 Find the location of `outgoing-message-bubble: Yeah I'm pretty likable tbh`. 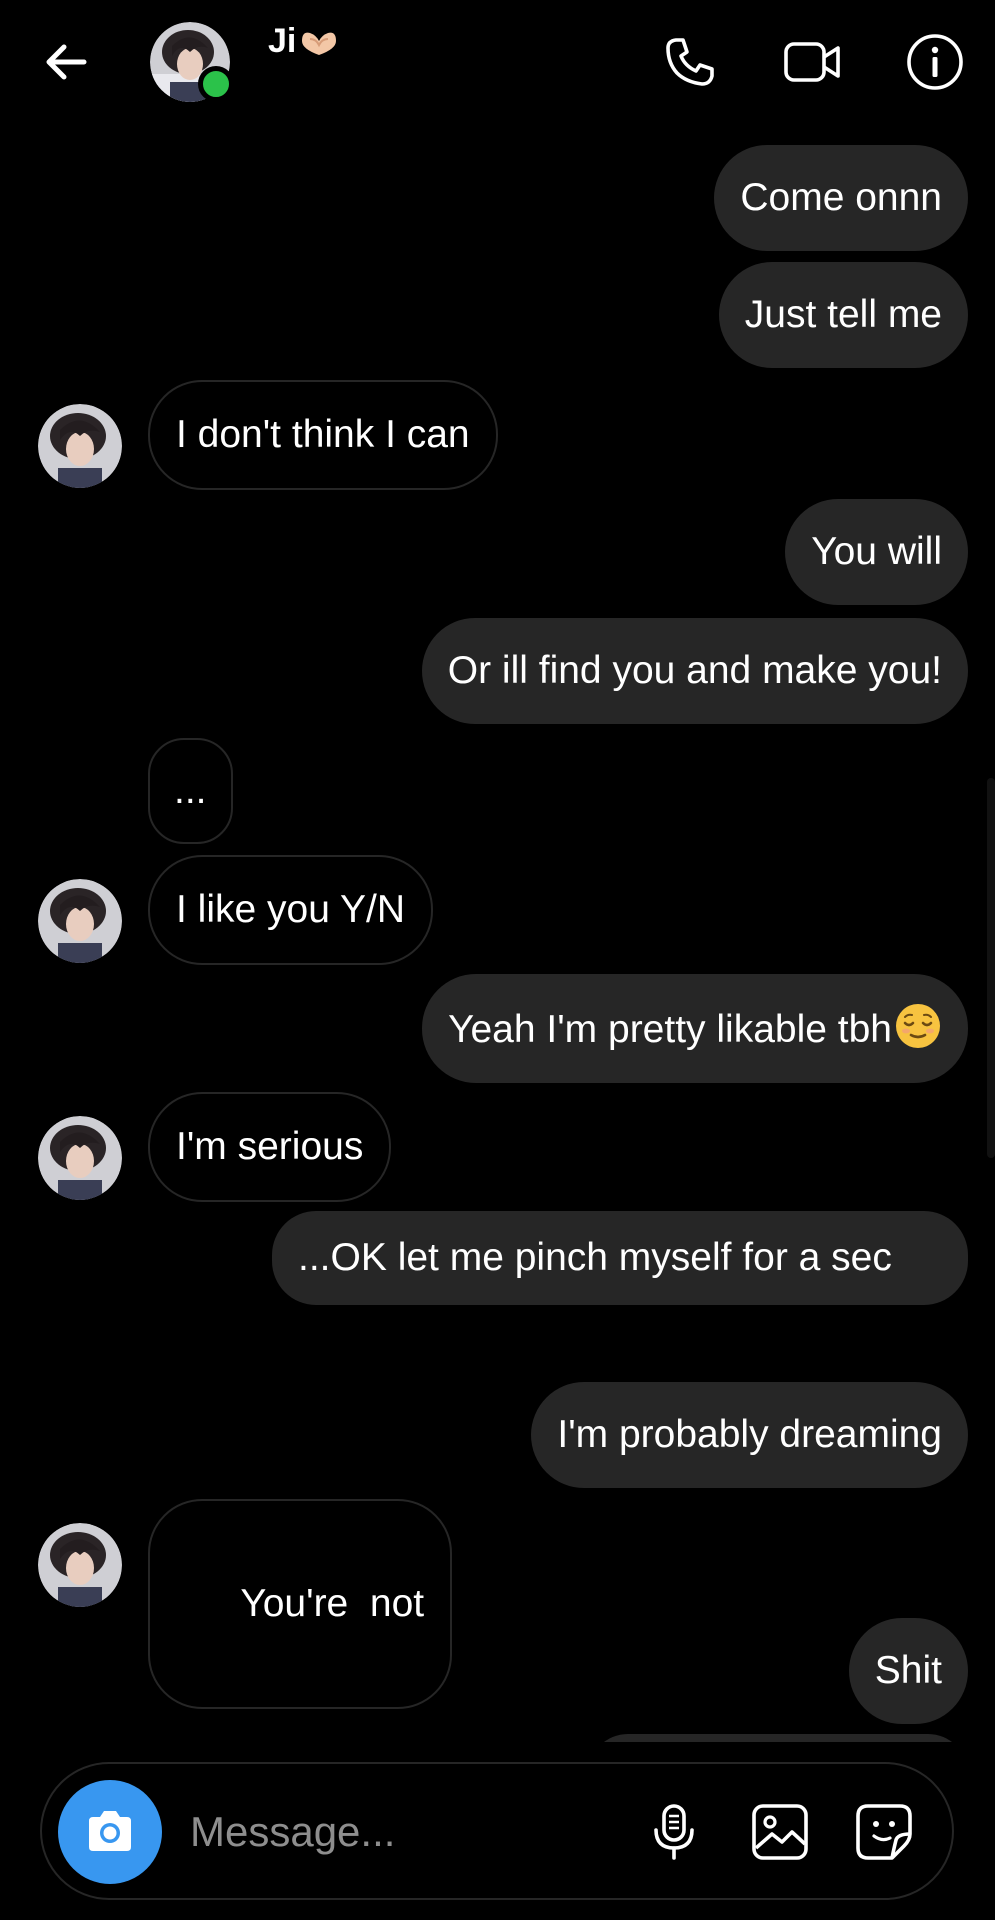

outgoing-message-bubble: Yeah I'm pretty likable tbh is located at coordinates (695, 1028).